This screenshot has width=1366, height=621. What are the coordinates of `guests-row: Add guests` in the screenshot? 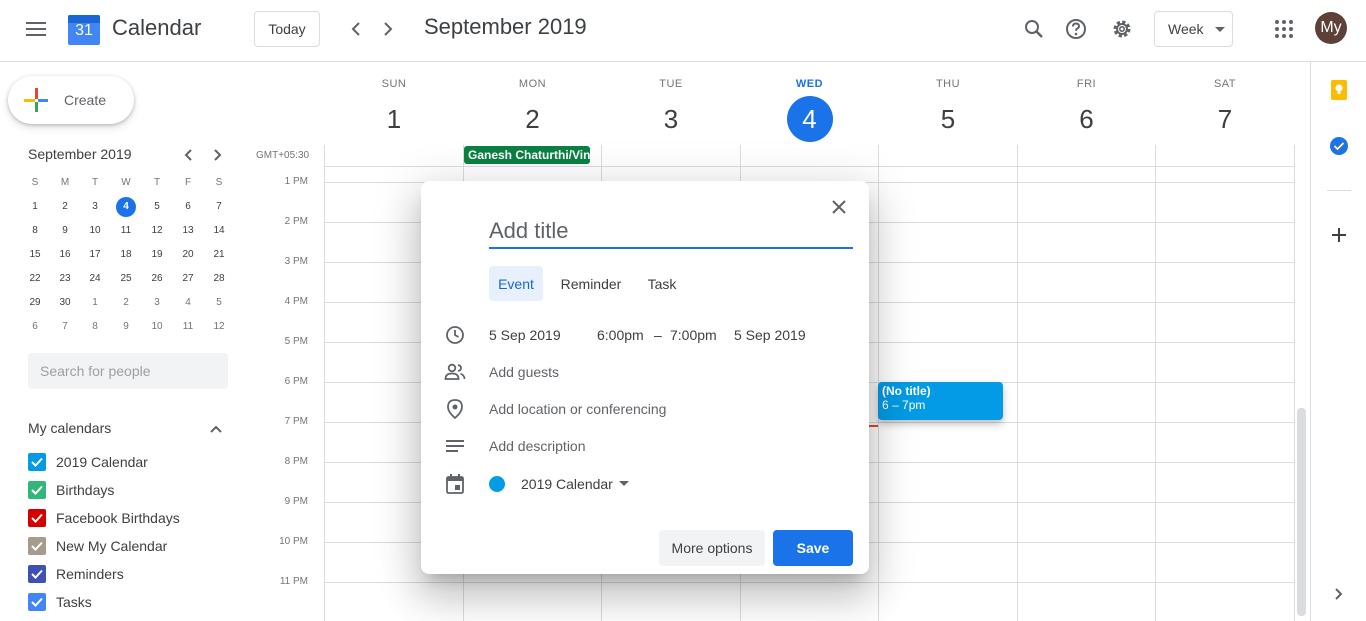 It's located at (501, 372).